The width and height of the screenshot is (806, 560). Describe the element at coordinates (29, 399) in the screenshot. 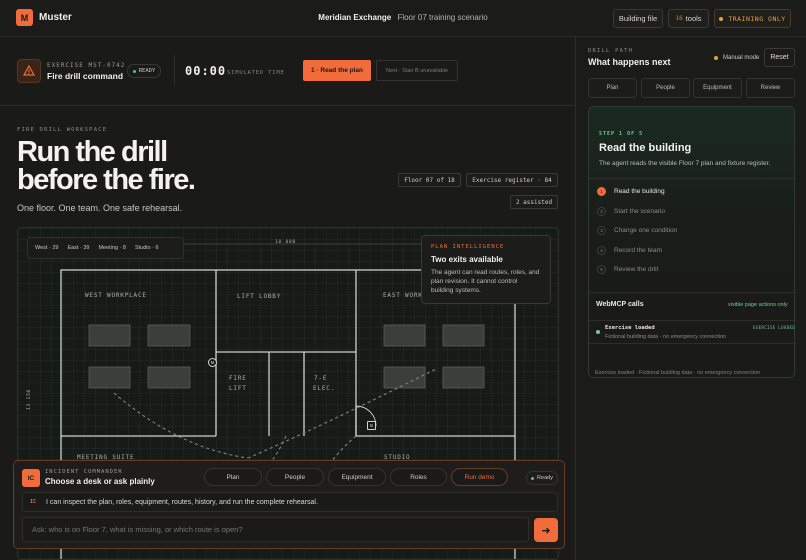

I see `dimension-left: 13 150` at that location.